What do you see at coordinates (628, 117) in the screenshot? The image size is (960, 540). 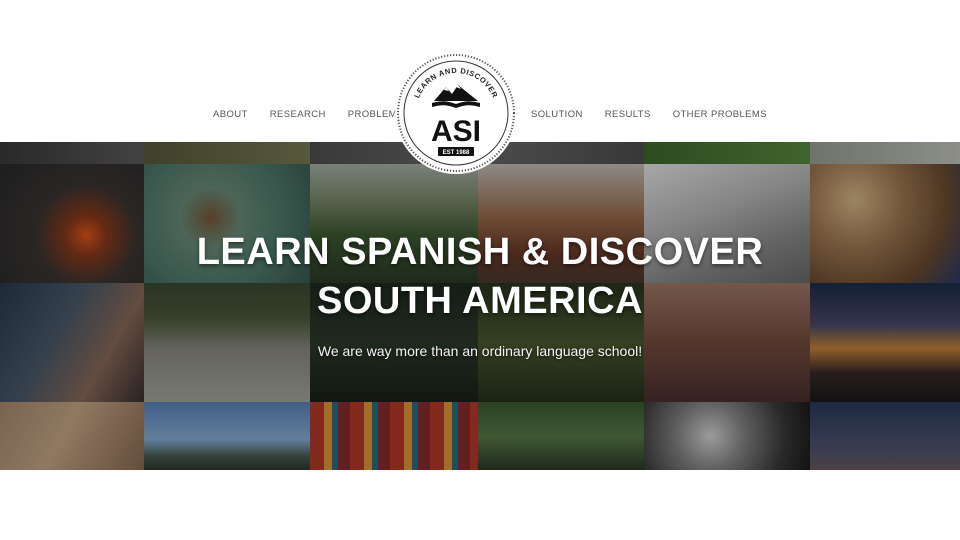 I see `nav-results: RESULTS` at bounding box center [628, 117].